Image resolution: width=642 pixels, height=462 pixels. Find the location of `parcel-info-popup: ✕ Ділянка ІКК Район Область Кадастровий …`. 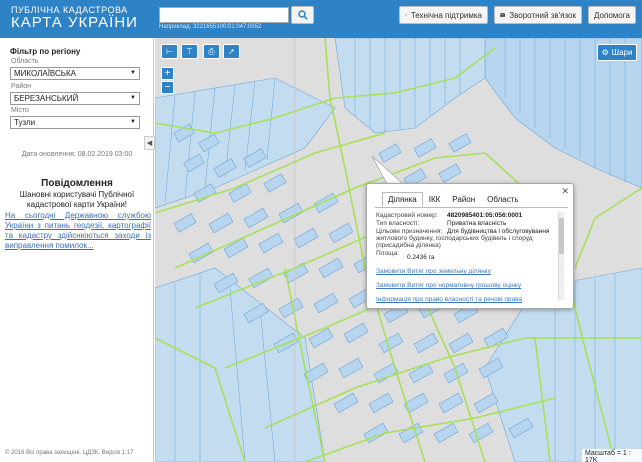

parcel-info-popup: ✕ Ділянка ІКК Район Область Кадастровий … is located at coordinates (470, 246).